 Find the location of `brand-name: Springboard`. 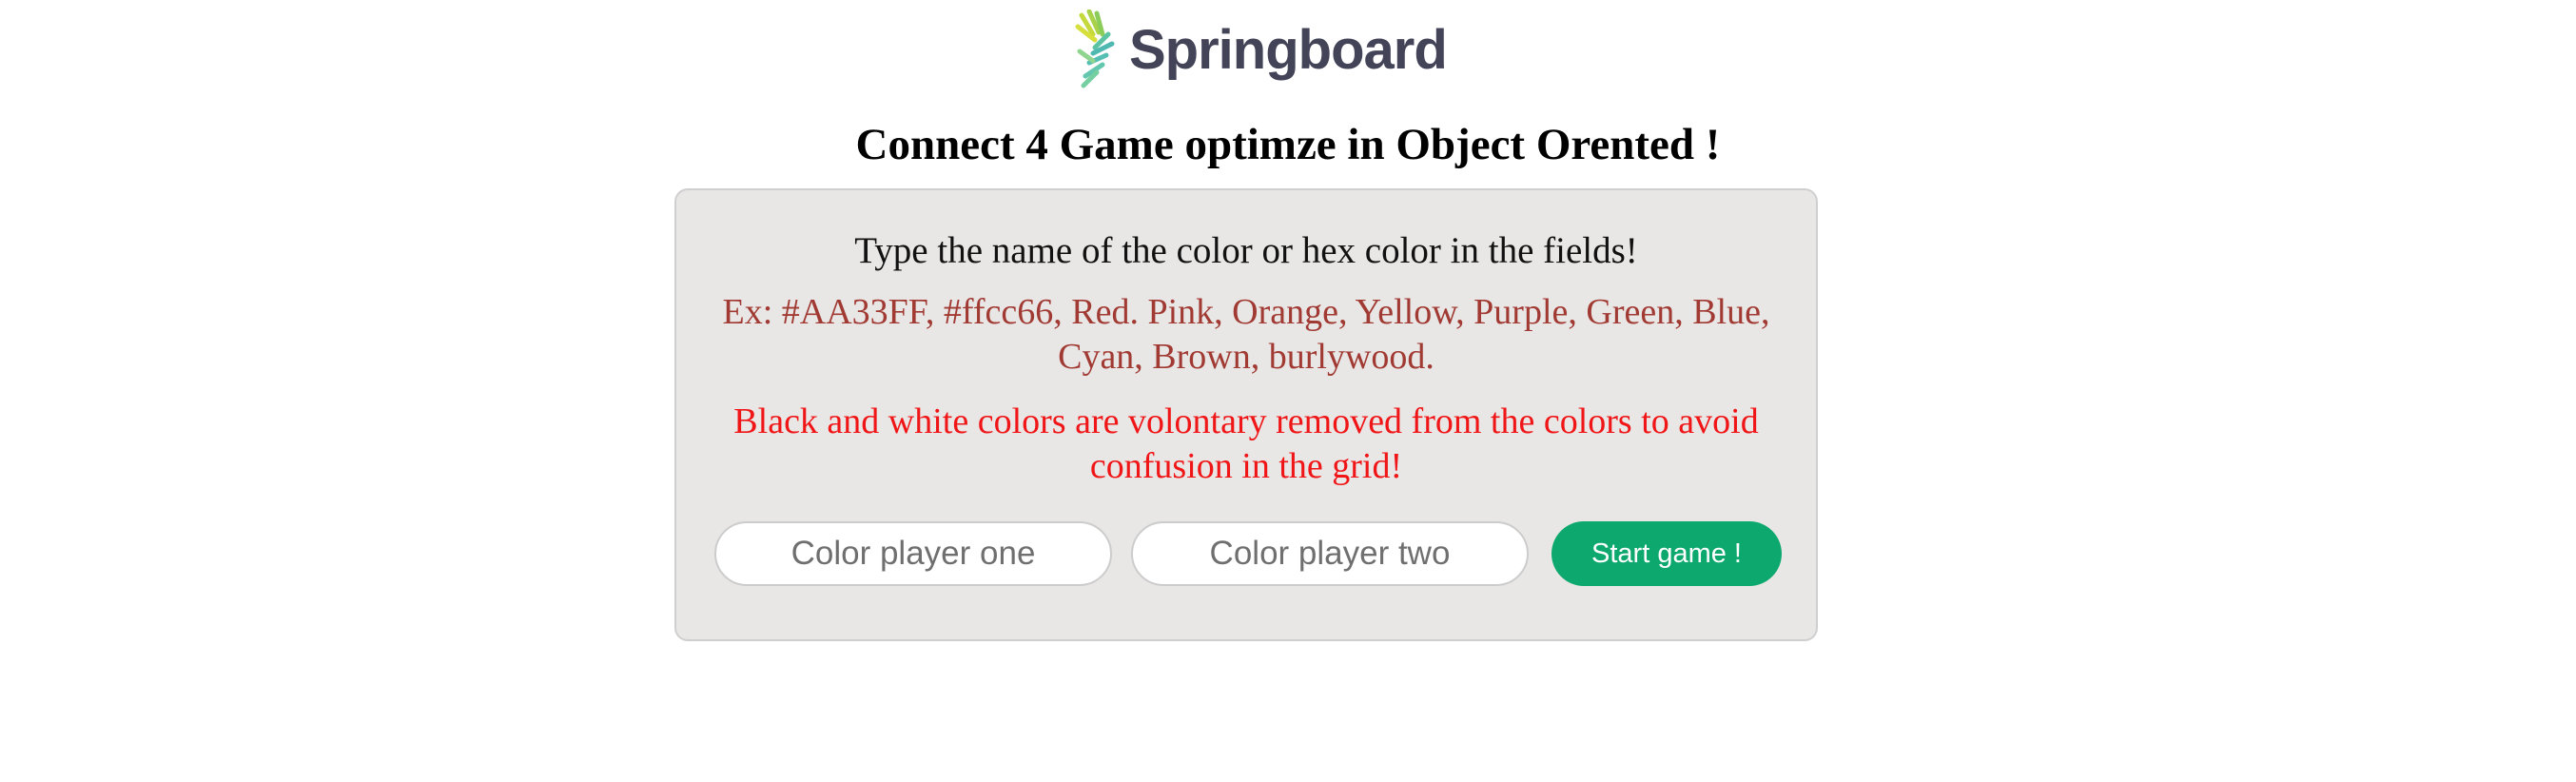

brand-name: Springboard is located at coordinates (1289, 49).